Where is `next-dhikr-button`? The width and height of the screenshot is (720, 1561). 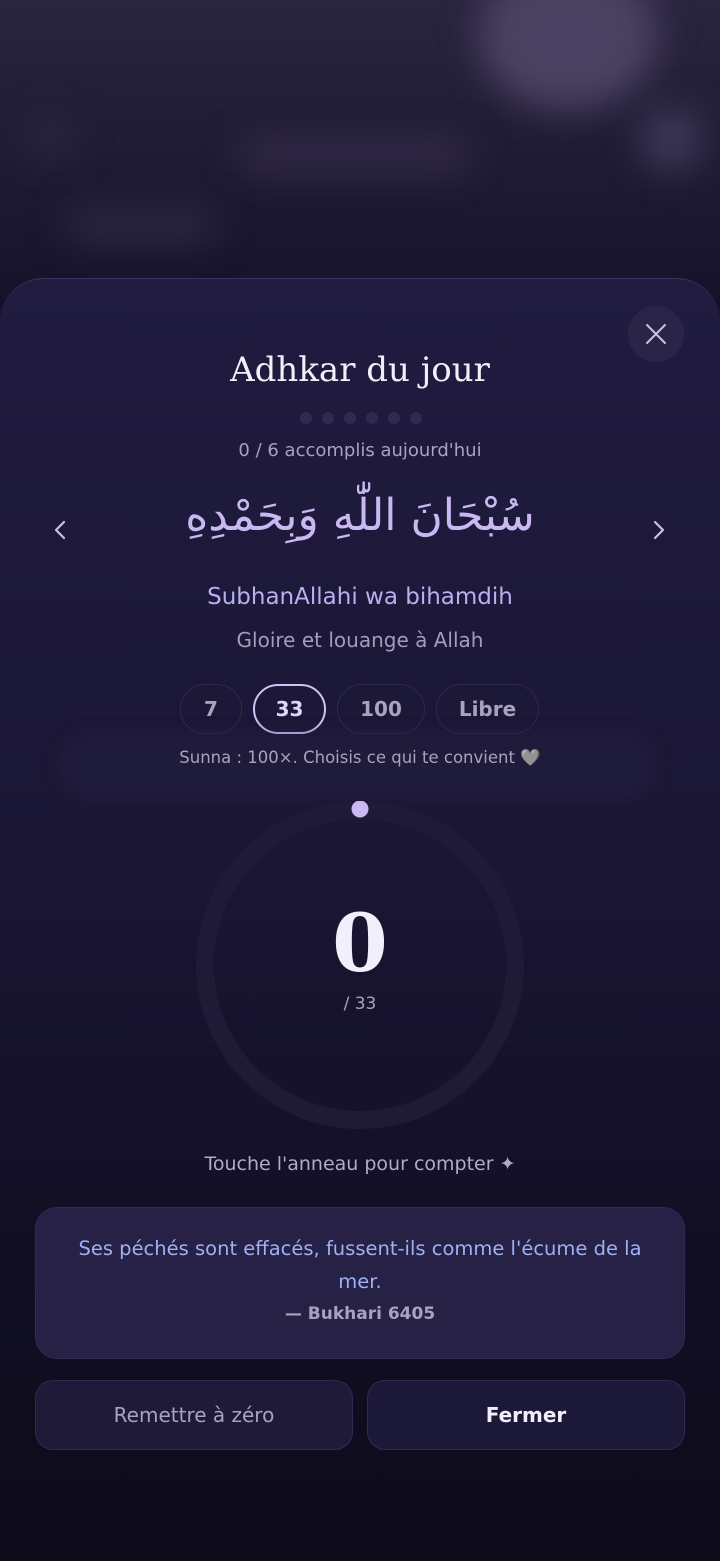
next-dhikr-button is located at coordinates (659, 530).